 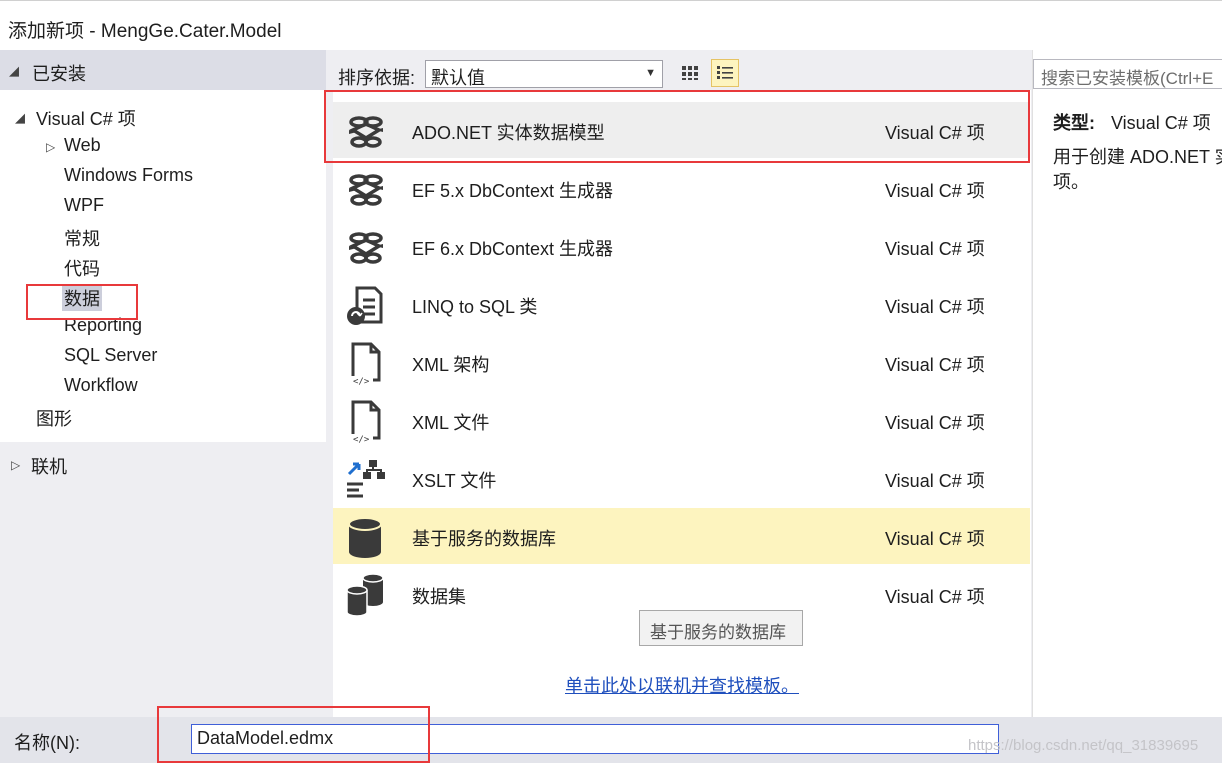 I want to click on description-line: 用于创建 ADO.NET 实, so click(x=1137, y=157).